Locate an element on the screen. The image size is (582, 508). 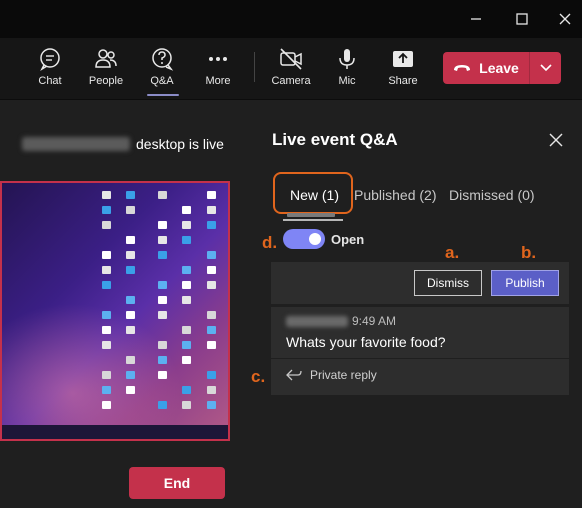
people-icon is located at coordinates (106, 58).